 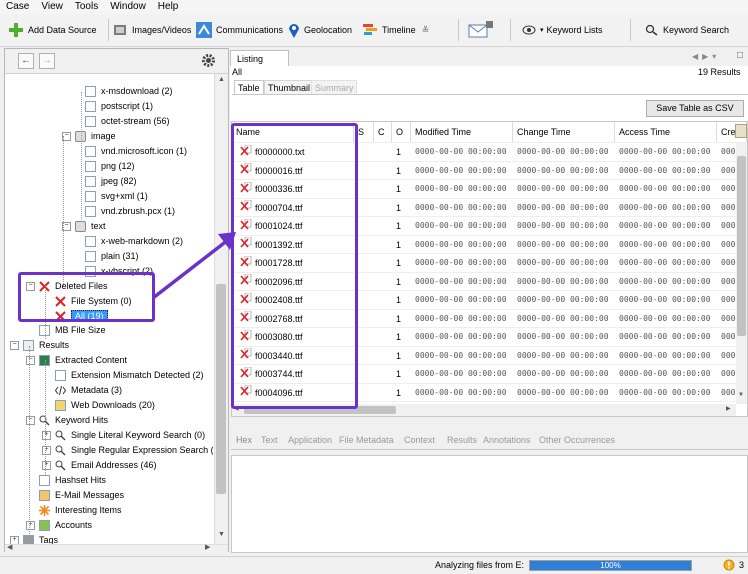 What do you see at coordinates (221, 389) in the screenshot?
I see `tree-scroll-thumb` at bounding box center [221, 389].